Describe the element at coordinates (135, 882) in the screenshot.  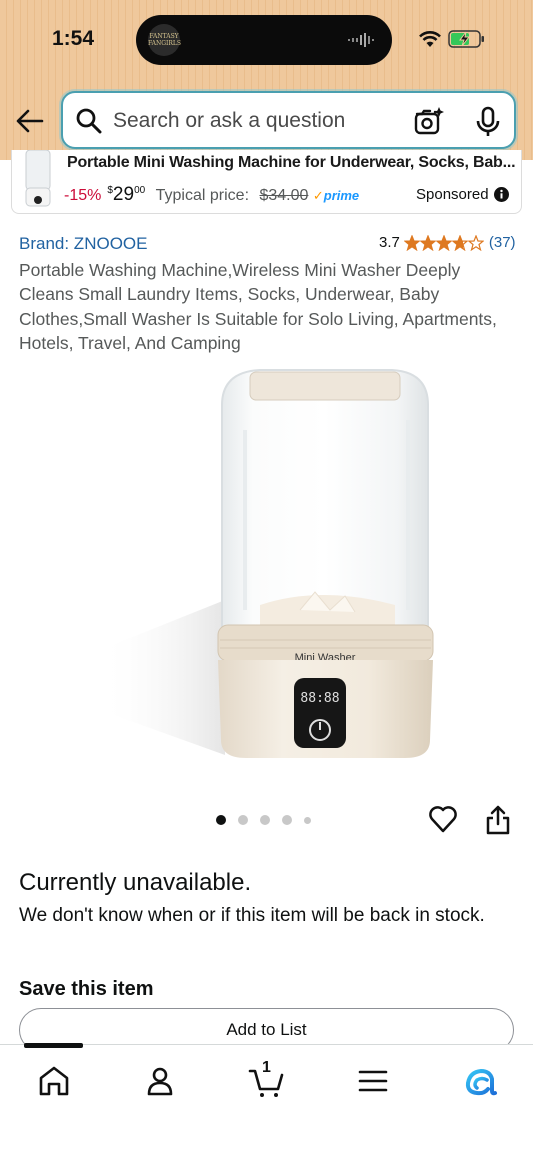
I see `availability-status: Currently unavailable.` at that location.